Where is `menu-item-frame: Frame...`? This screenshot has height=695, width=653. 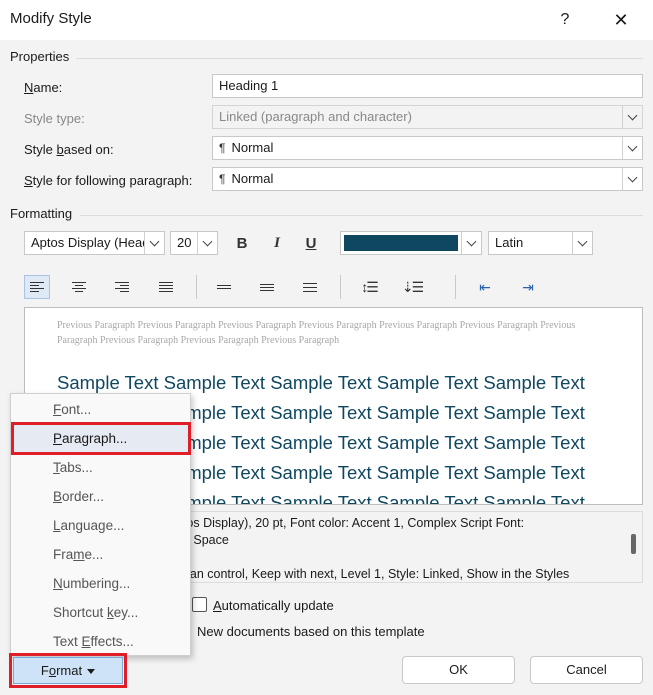
menu-item-frame: Frame... is located at coordinates (100, 554).